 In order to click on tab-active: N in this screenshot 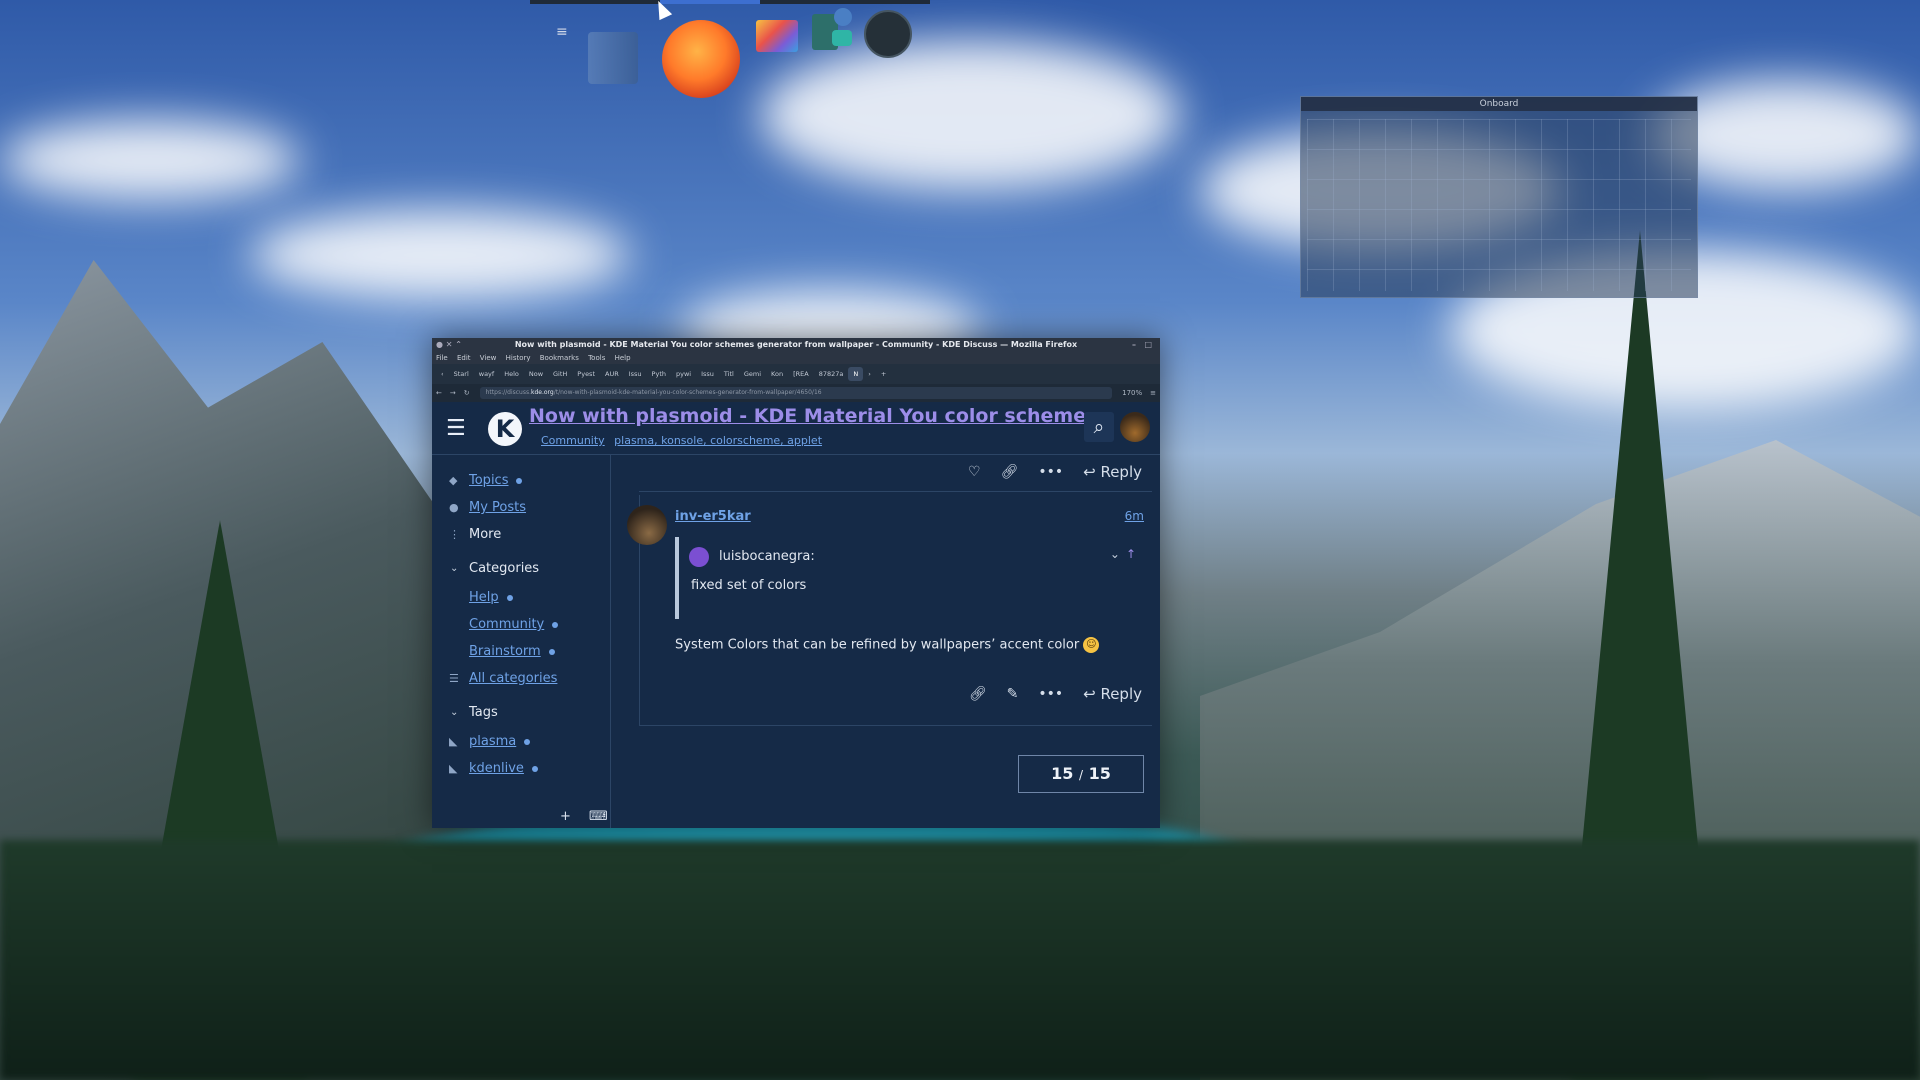, I will do `click(856, 374)`.